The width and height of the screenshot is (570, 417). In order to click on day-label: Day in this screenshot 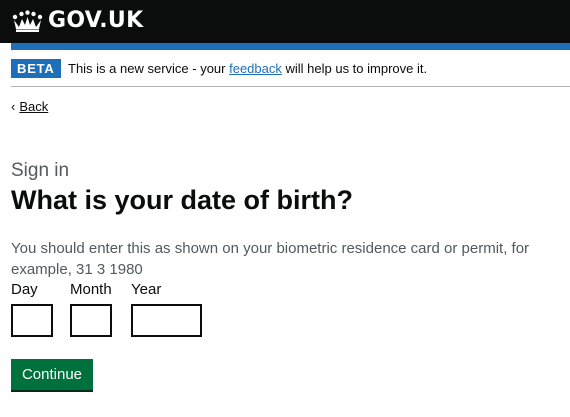, I will do `click(24, 289)`.